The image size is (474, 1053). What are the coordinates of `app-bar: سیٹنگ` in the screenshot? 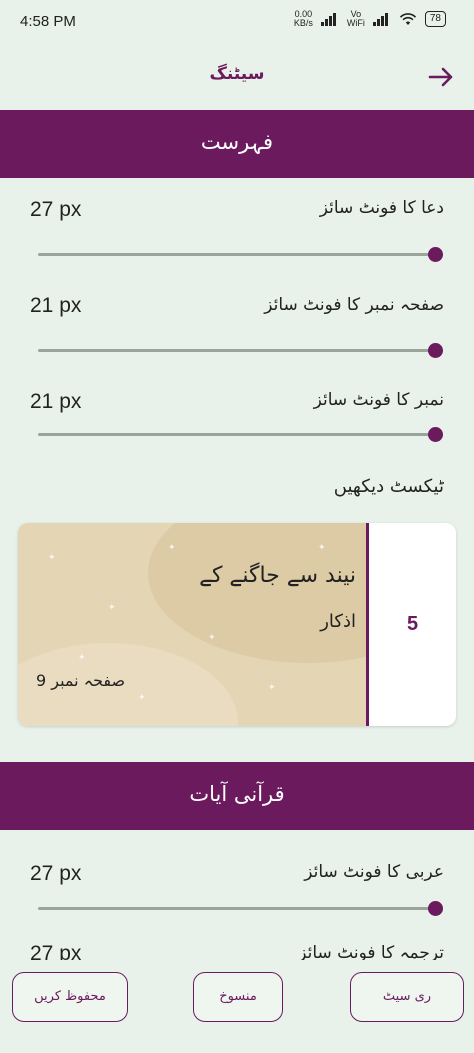 It's located at (237, 76).